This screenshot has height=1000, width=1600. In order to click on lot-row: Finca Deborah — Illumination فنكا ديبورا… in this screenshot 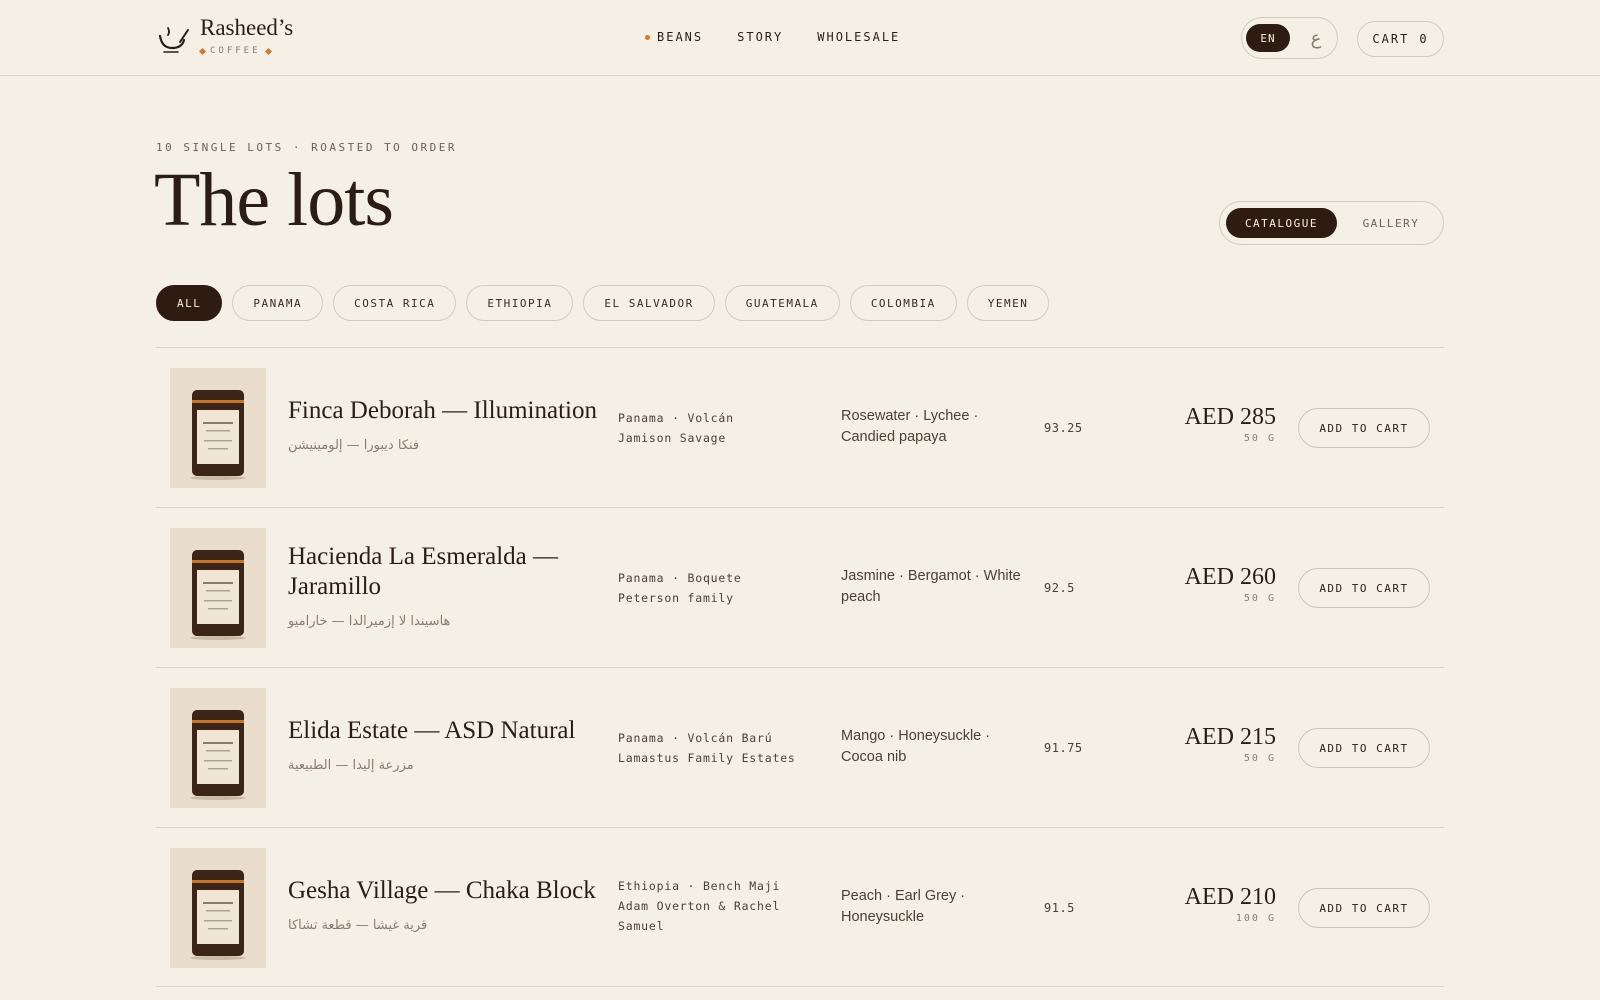, I will do `click(800, 427)`.